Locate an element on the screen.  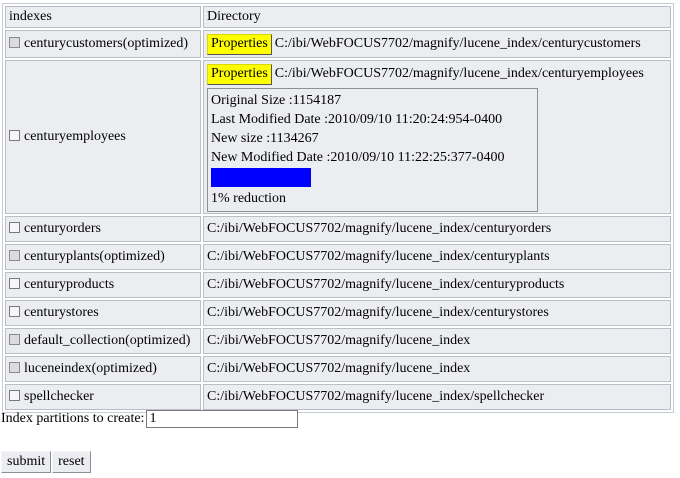
index-name: default_collection(optimized) is located at coordinates (107, 340).